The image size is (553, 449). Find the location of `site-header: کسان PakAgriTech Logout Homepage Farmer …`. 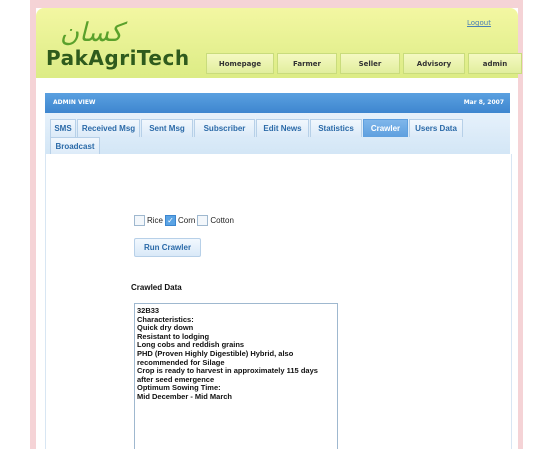

site-header: کسان PakAgriTech Logout Homepage Farmer … is located at coordinates (279, 43).